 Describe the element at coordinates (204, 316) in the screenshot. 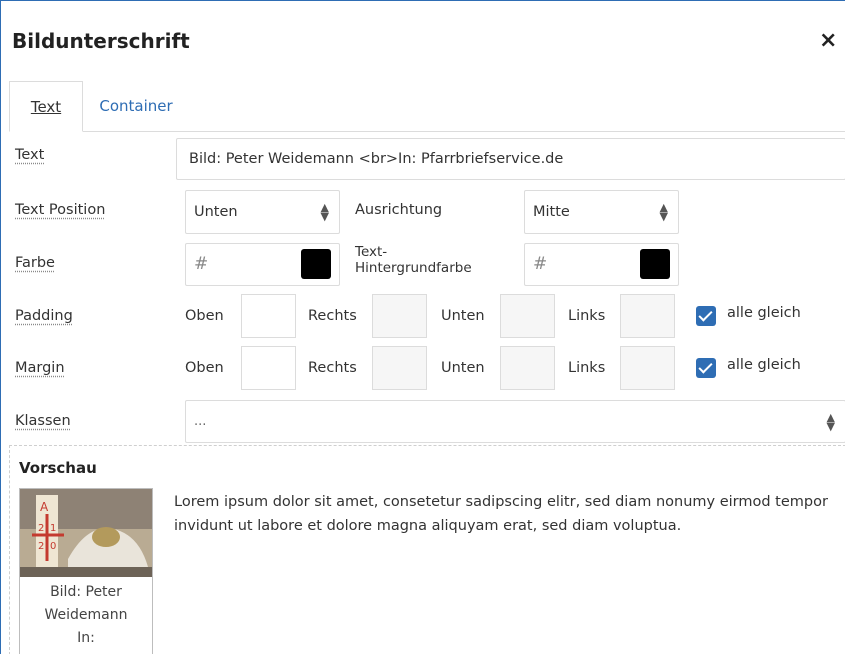

I see `padding-top-label: Oben` at that location.